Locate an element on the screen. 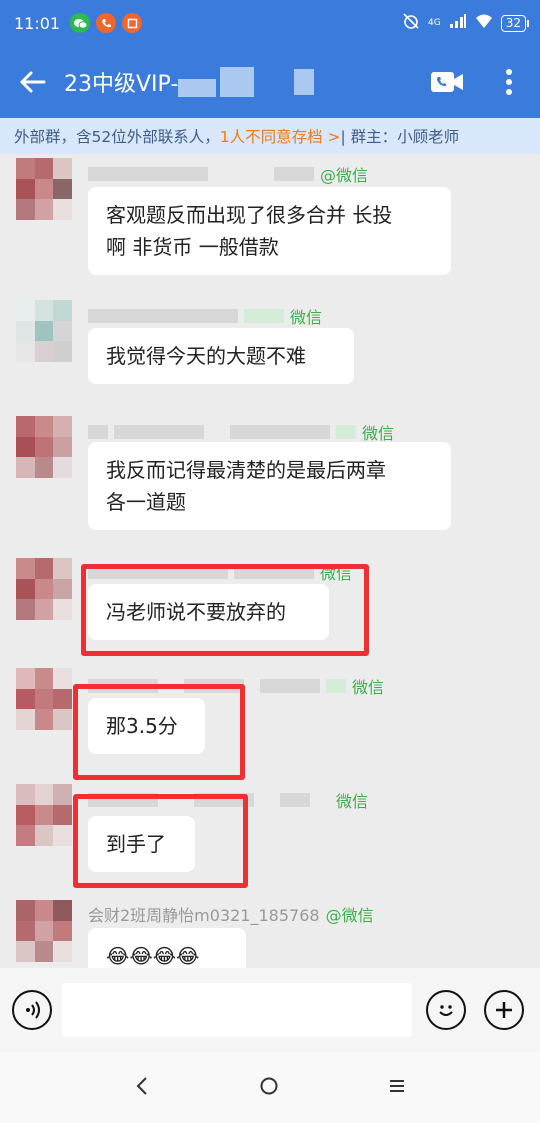 This screenshot has width=540, height=1123. message-text: 😂😂😂😂 is located at coordinates (153, 956).